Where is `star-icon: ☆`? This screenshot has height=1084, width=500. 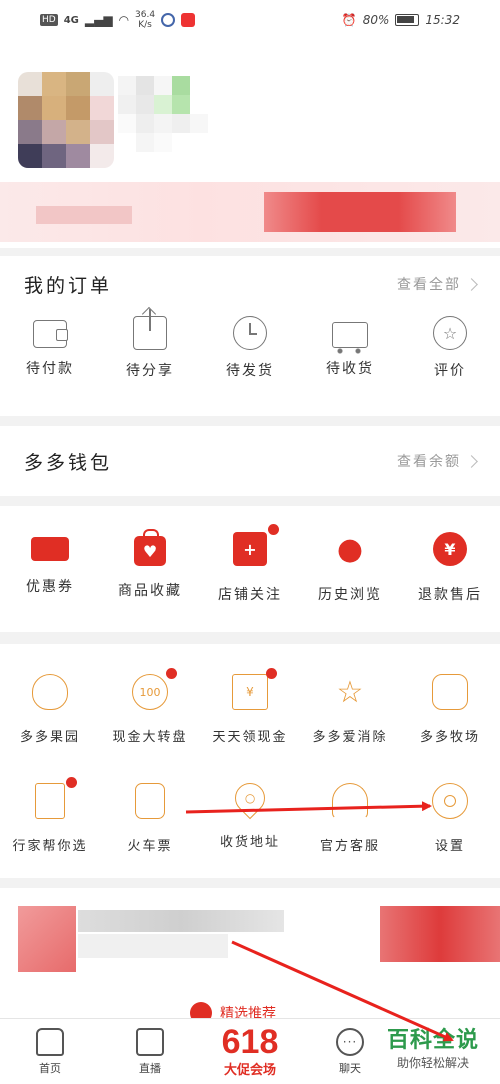 star-icon: ☆ is located at coordinates (350, 692).